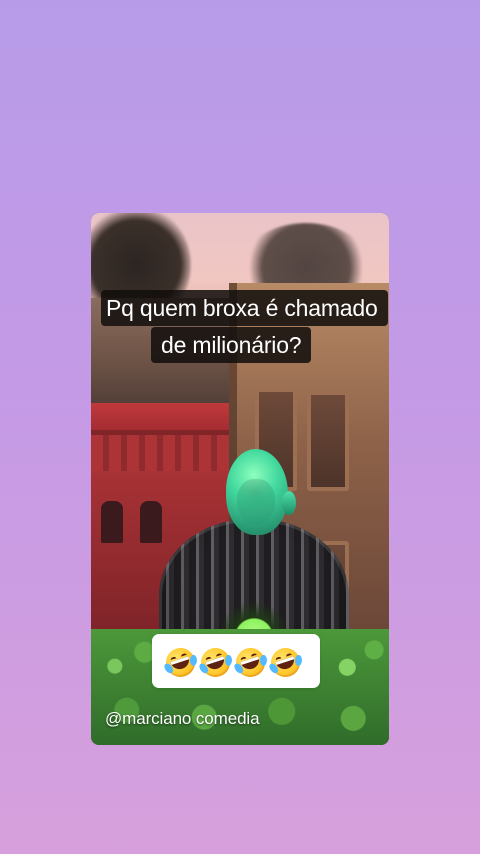  Describe the element at coordinates (112, 522) in the screenshot. I see `red-building-window` at that location.